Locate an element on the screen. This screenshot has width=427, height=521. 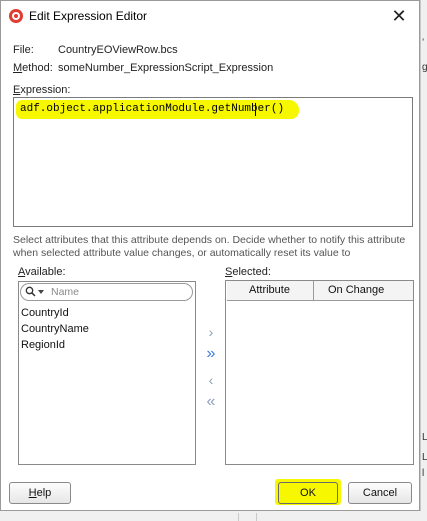
search-icon is located at coordinates (30, 291).